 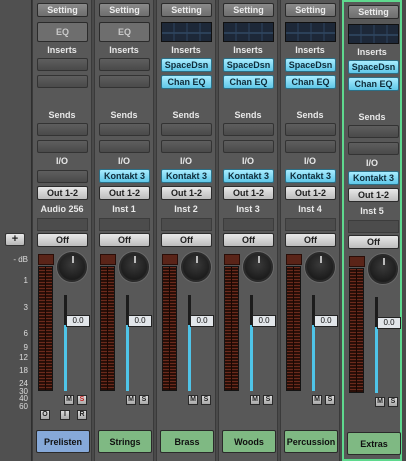 What do you see at coordinates (62, 176) in the screenshot?
I see `input-slot-empty` at bounding box center [62, 176].